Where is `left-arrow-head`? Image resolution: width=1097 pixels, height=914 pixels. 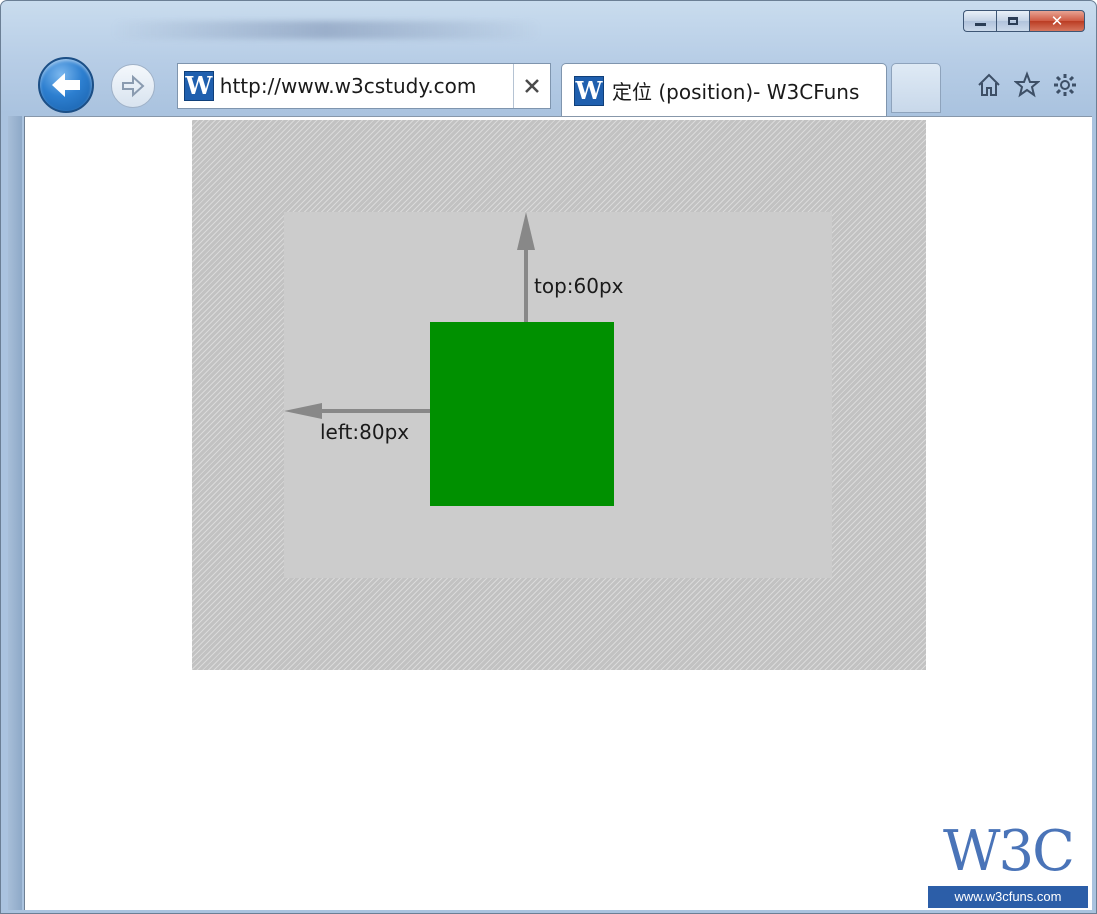
left-arrow-head is located at coordinates (303, 411).